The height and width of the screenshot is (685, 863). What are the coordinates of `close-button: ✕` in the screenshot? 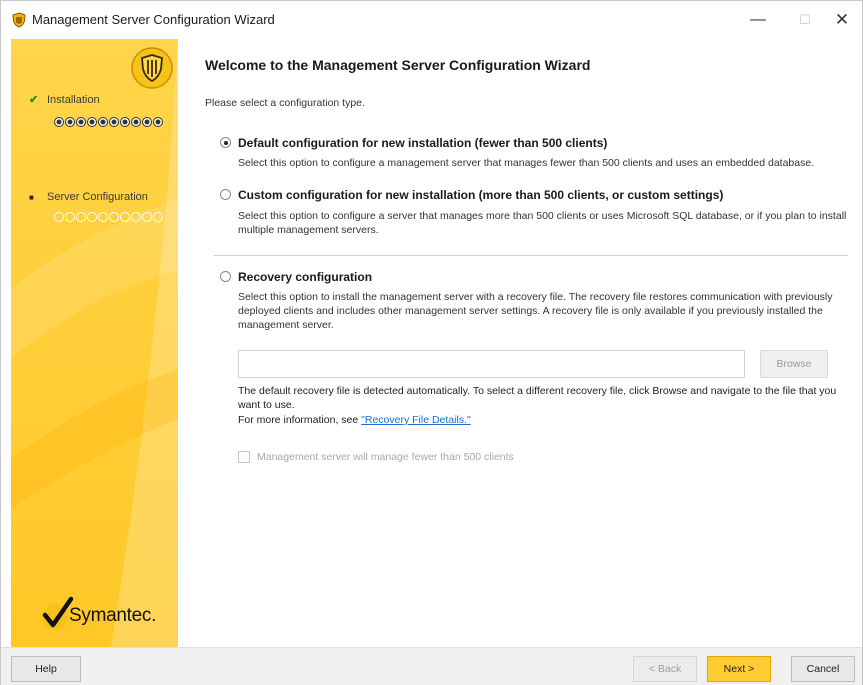 It's located at (842, 20).